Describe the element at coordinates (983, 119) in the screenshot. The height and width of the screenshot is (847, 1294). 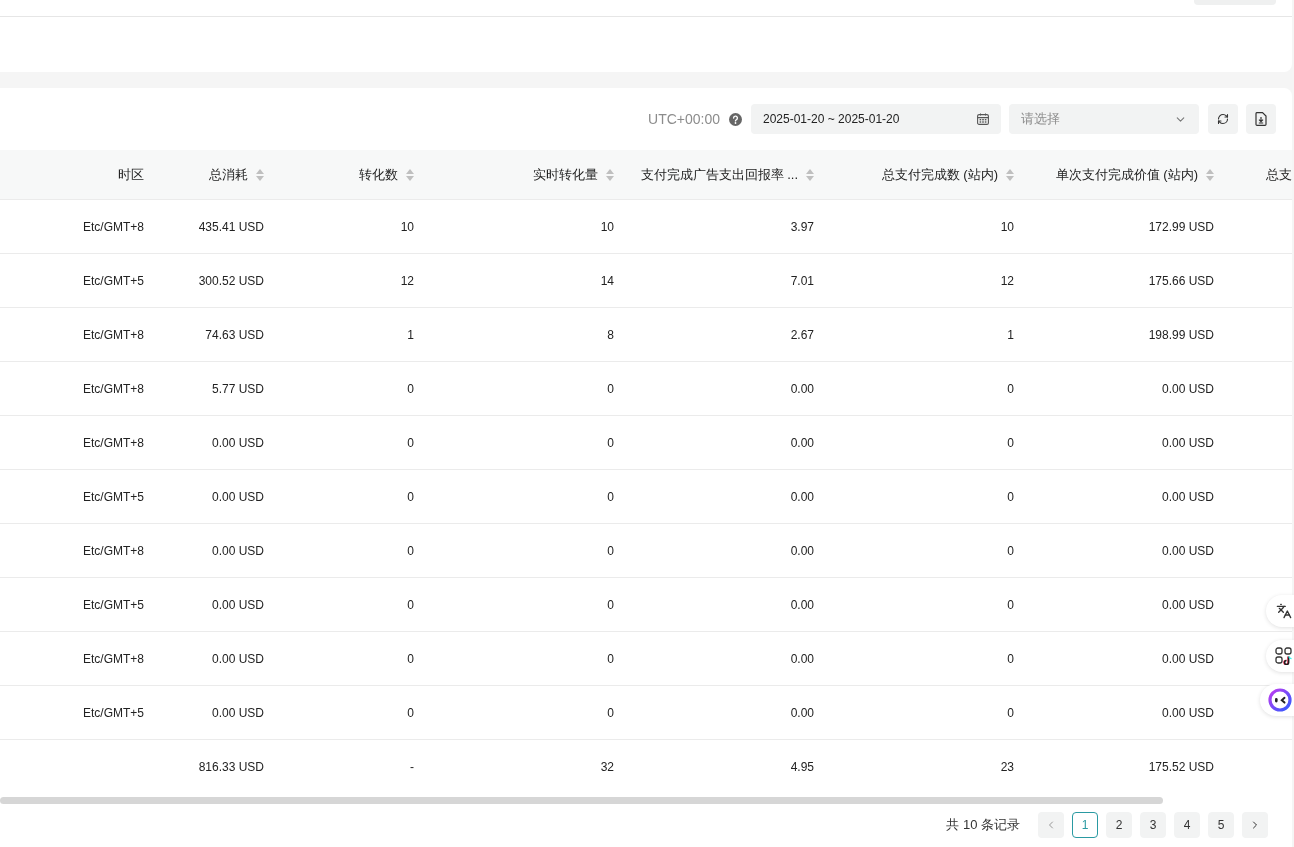
I see `calendar-icon` at that location.